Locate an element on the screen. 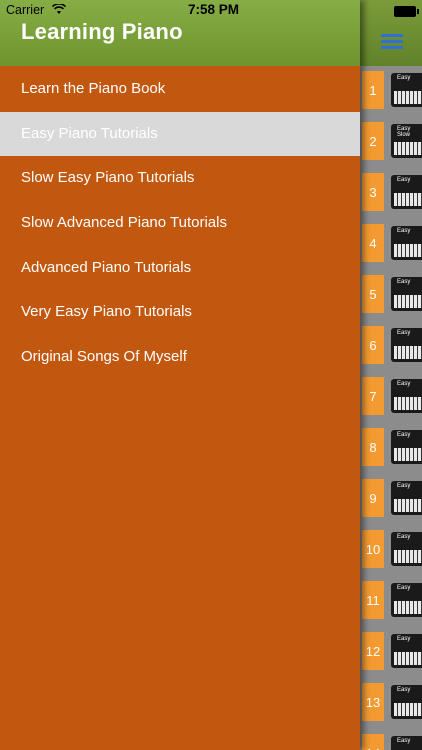  item-number-badge: 1 is located at coordinates (373, 90).